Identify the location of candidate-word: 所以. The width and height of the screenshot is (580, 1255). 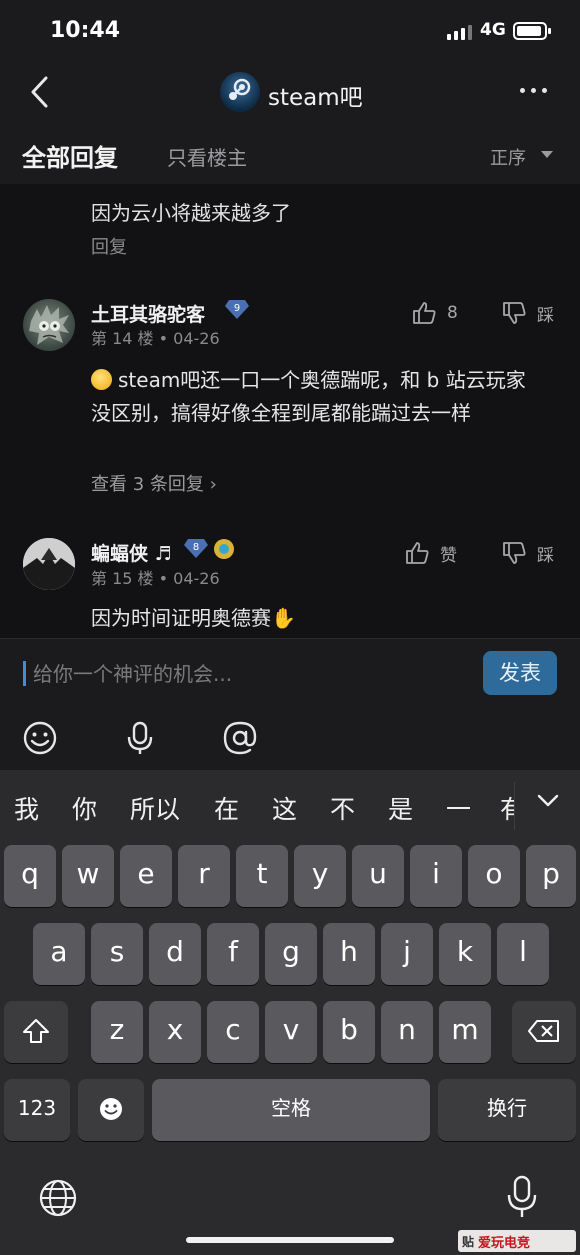
(155, 808).